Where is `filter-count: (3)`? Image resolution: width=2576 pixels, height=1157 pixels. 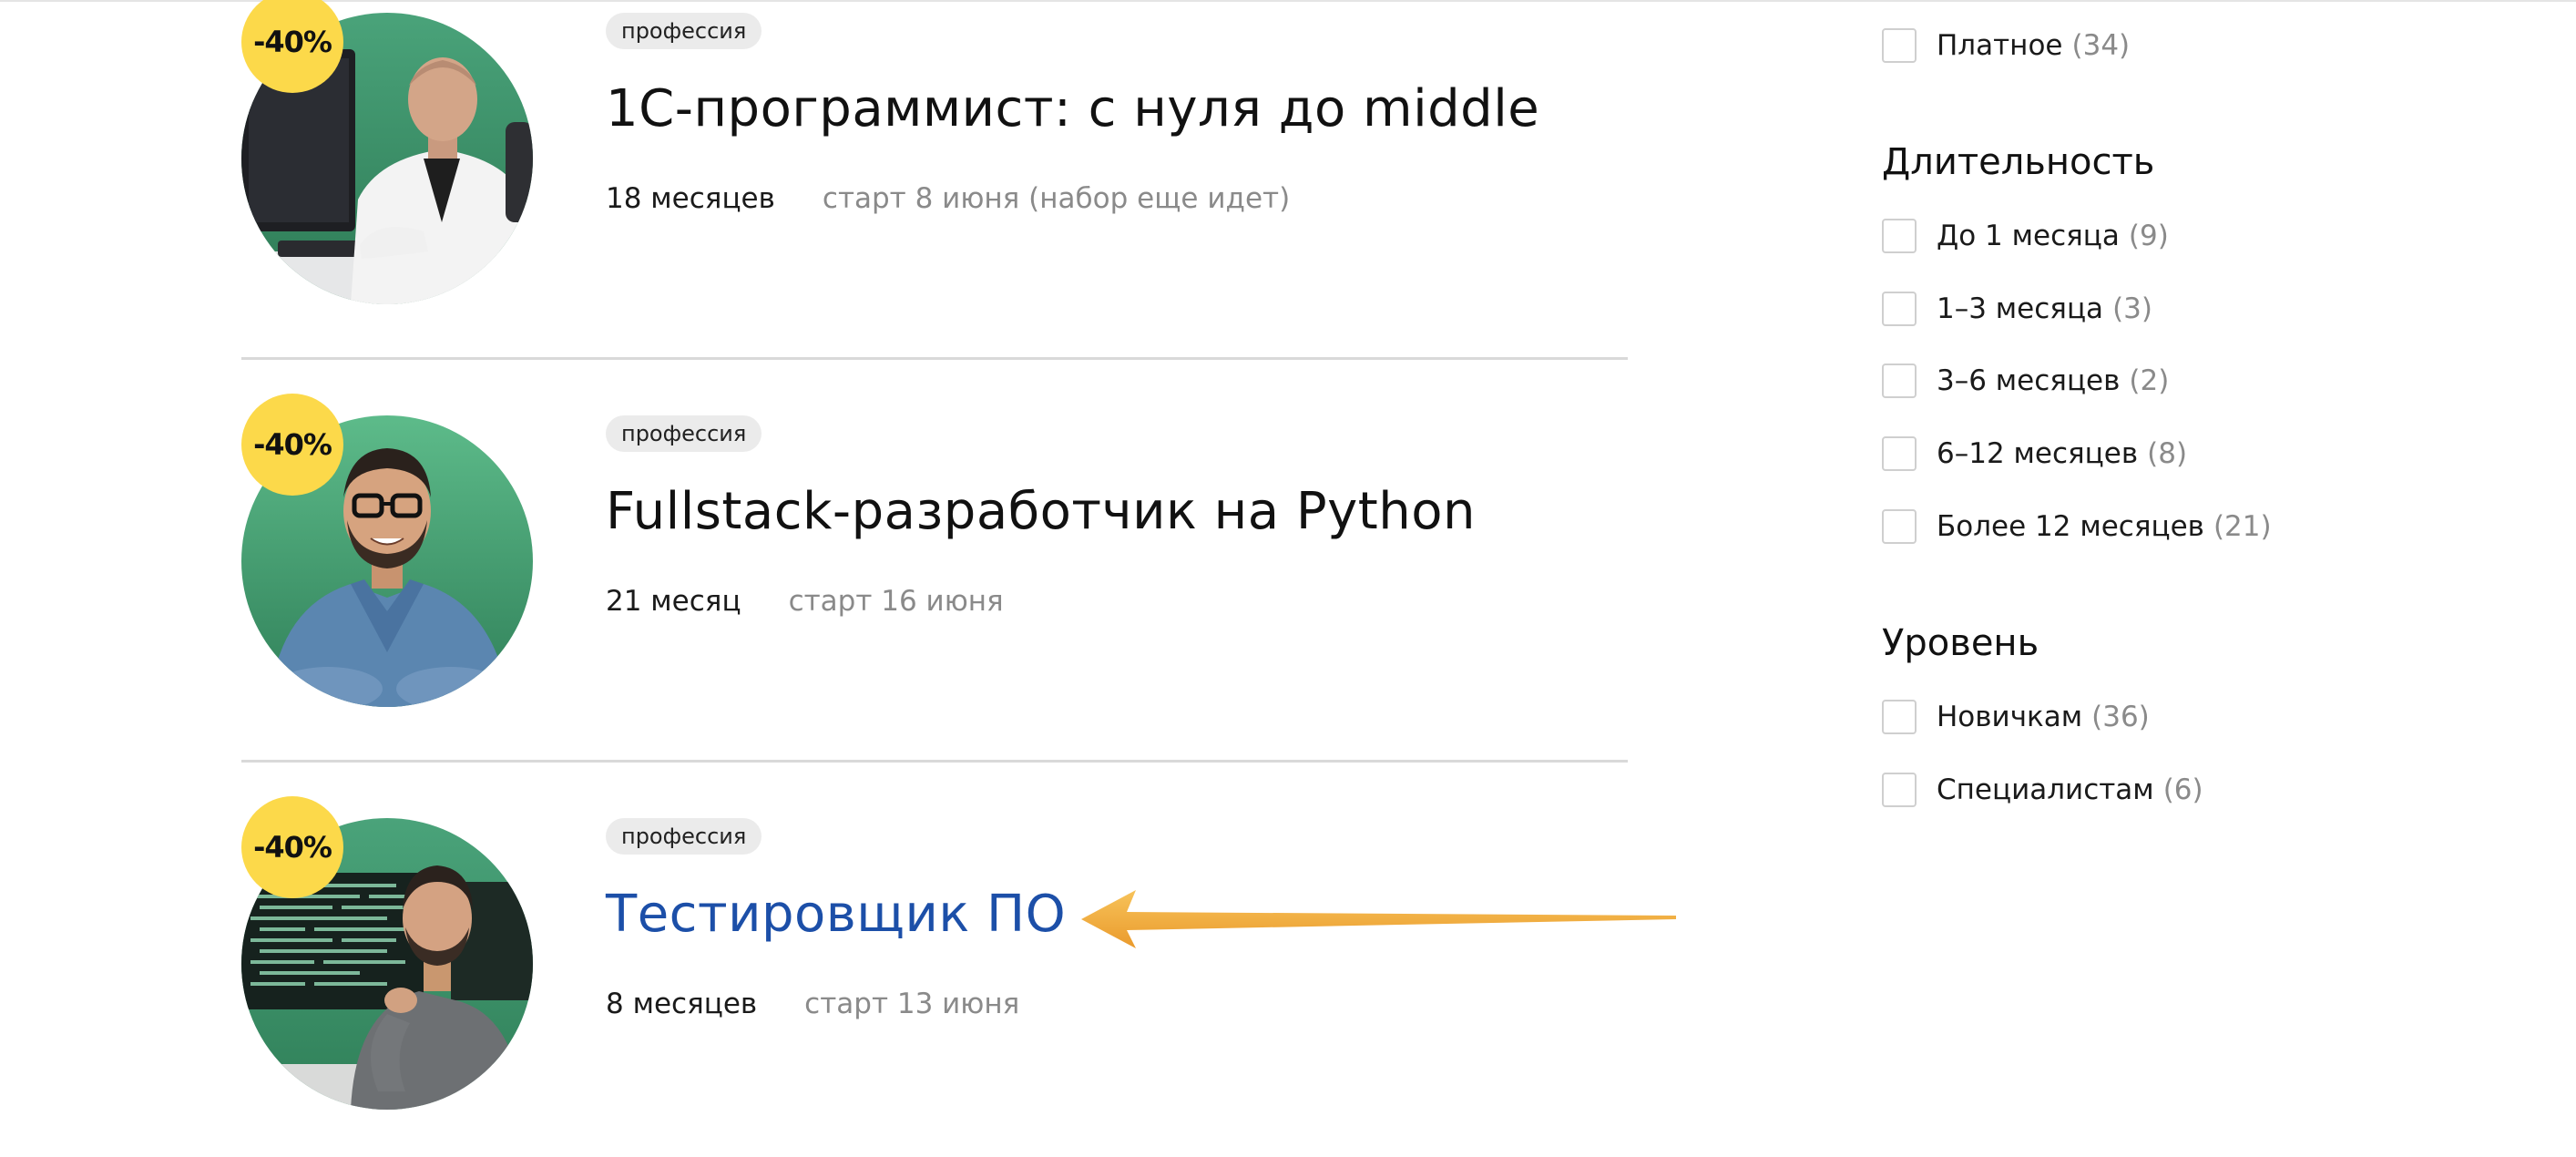 filter-count: (3) is located at coordinates (2132, 308).